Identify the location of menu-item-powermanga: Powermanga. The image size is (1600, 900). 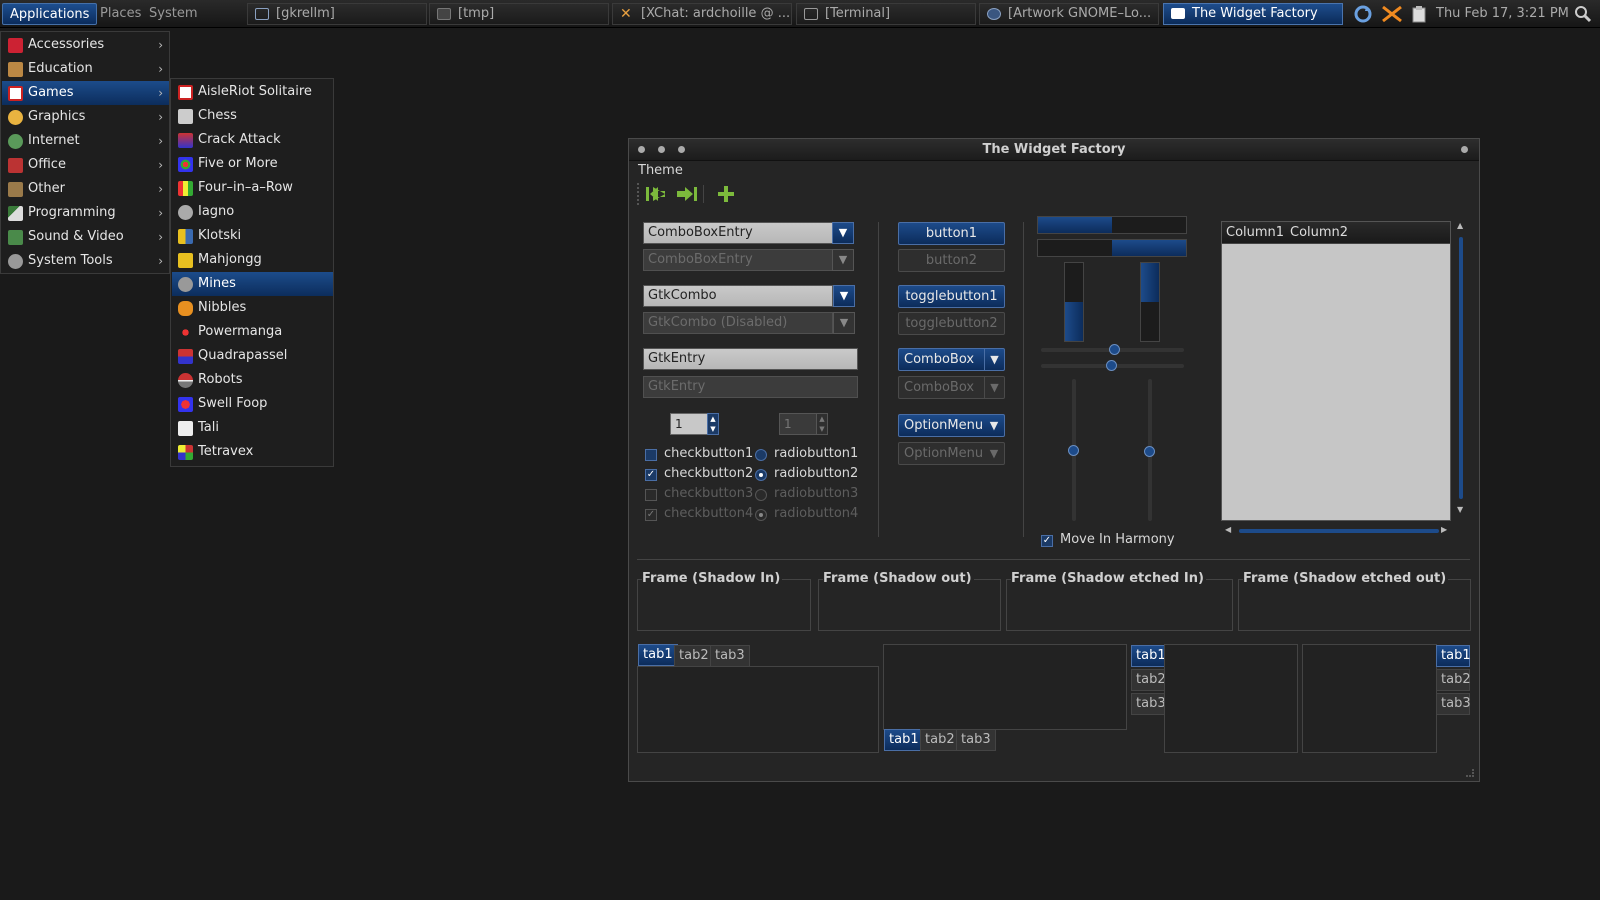
(252, 332).